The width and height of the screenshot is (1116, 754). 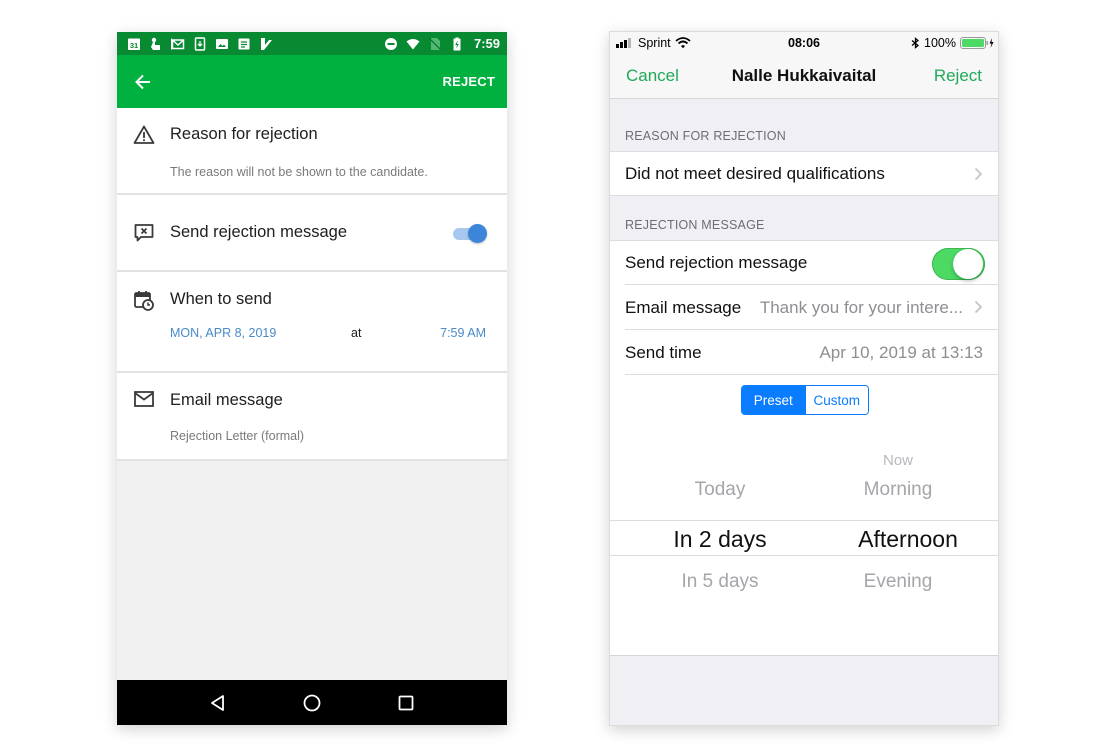 What do you see at coordinates (391, 44) in the screenshot?
I see `do-not-disturb-icon` at bounding box center [391, 44].